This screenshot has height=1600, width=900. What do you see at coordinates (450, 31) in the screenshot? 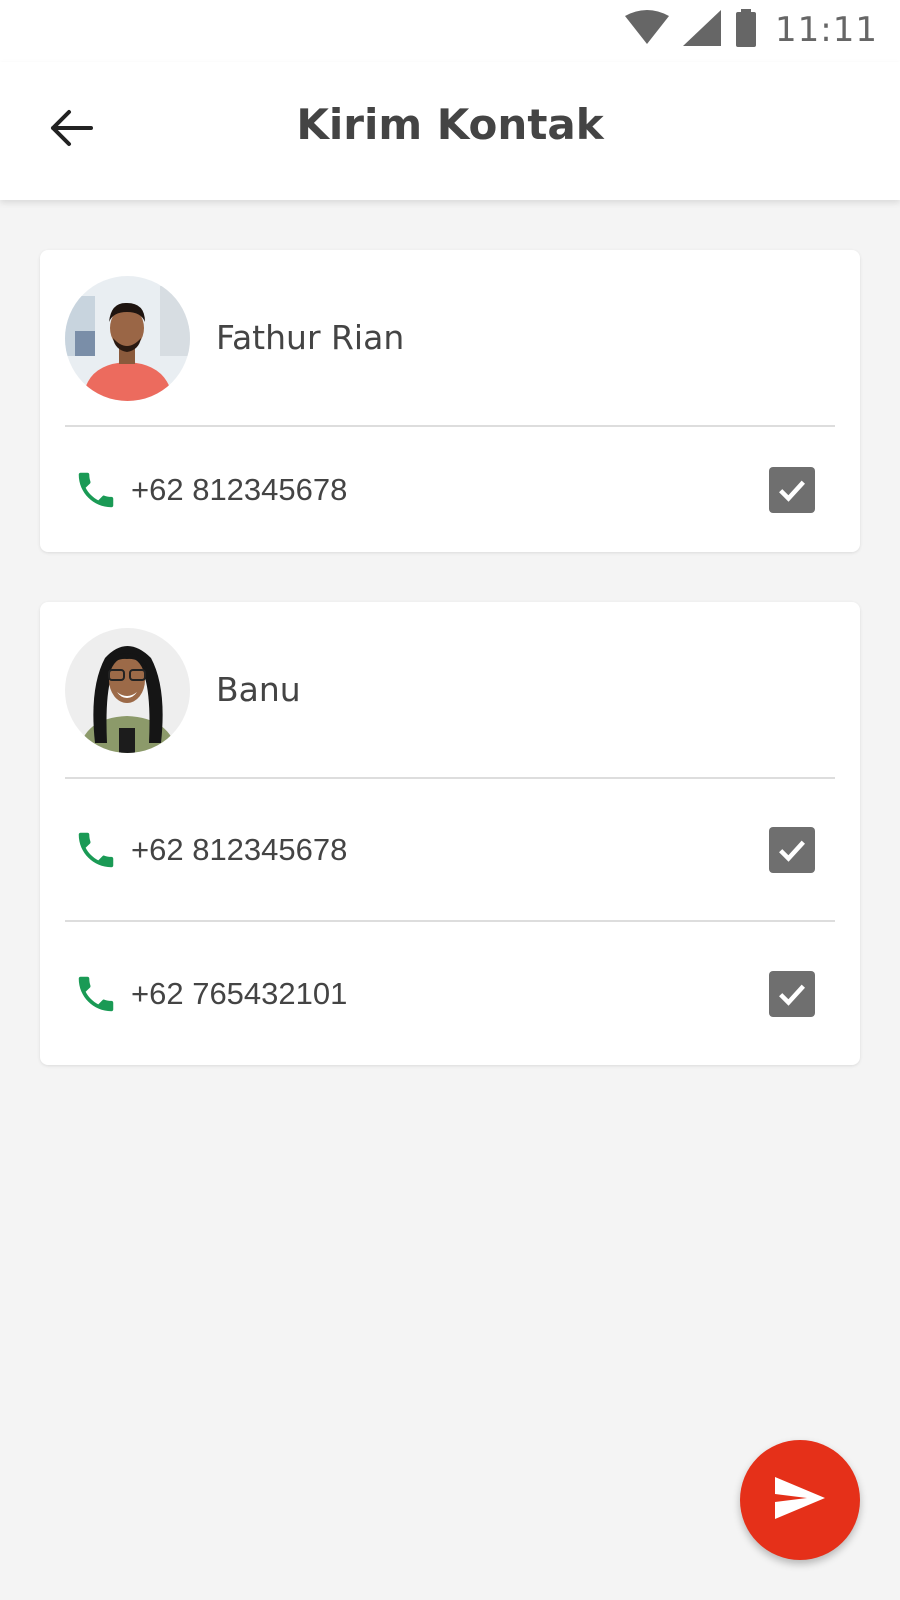
I see `status-bar: 11:11` at bounding box center [450, 31].